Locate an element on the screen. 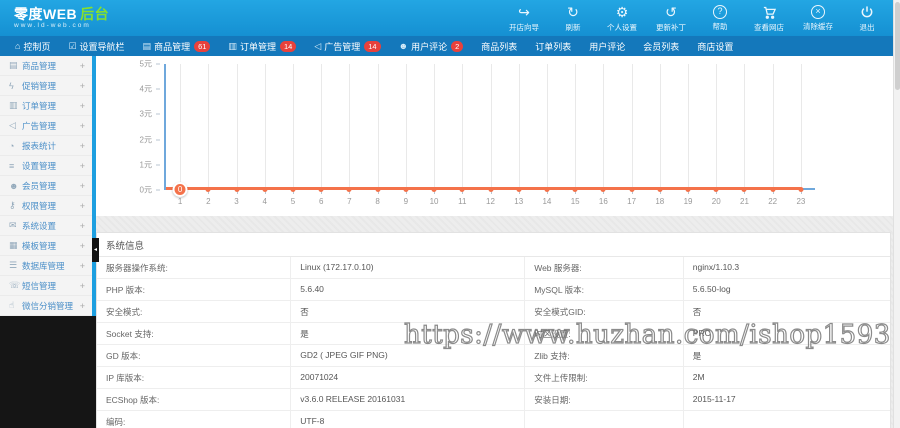 This screenshot has height=428, width=900. clear-cache-button: × 清除缓存 is located at coordinates (818, 18).